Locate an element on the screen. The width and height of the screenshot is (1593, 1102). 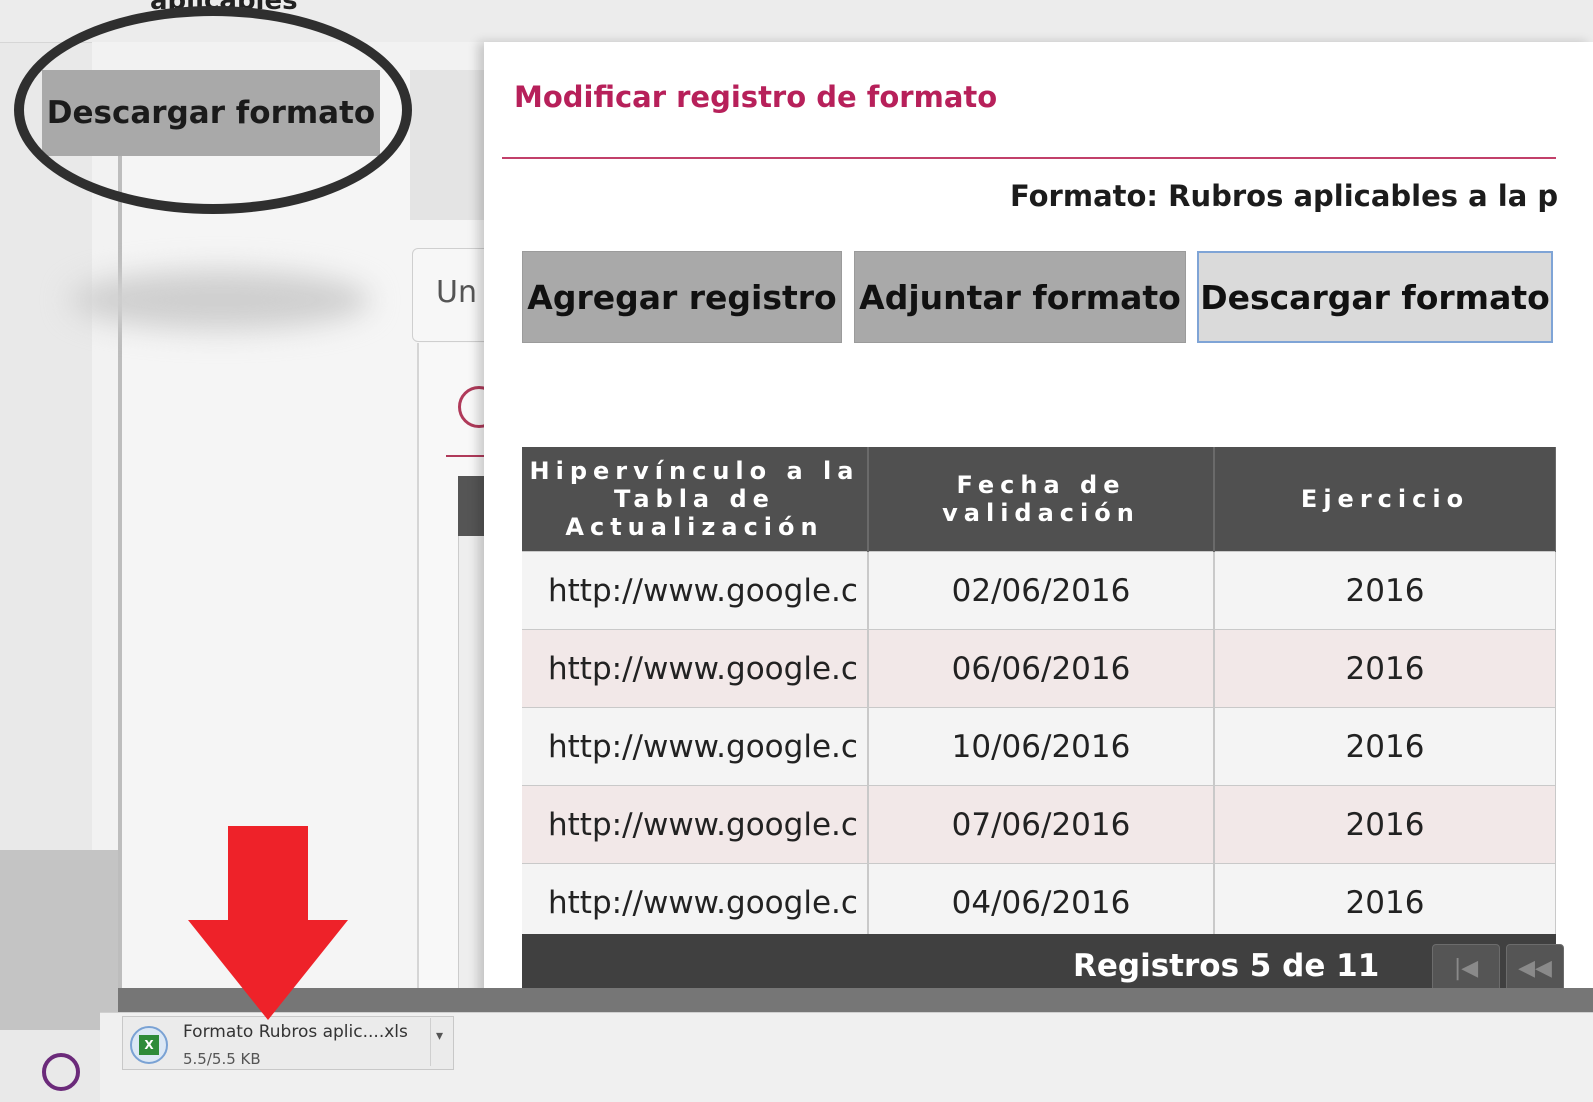
table-row: http://www.google.c 06/06/2016 2016 is located at coordinates (1039, 668).